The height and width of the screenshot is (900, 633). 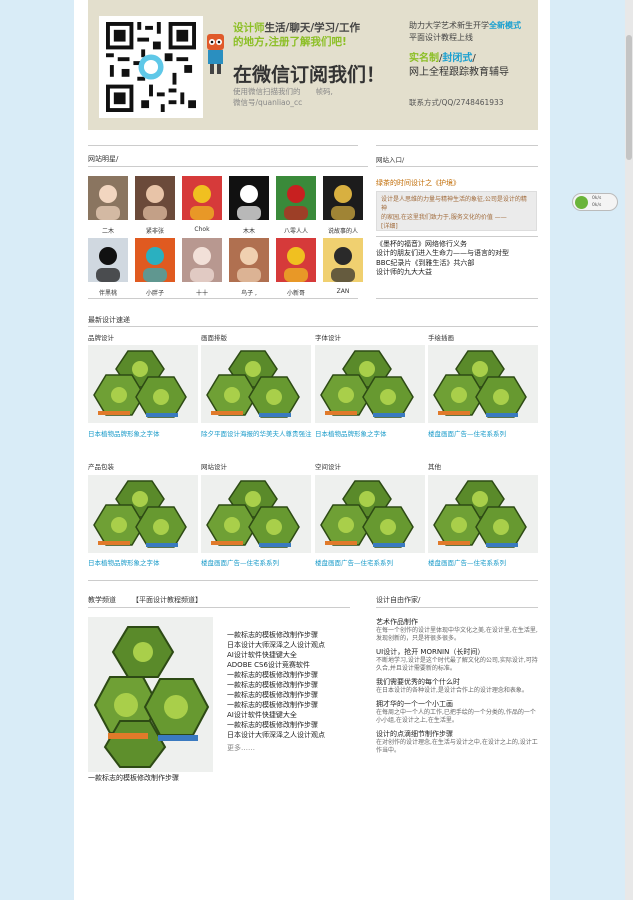 I want to click on news-item: 设计师的九大大益, so click(x=442, y=272).